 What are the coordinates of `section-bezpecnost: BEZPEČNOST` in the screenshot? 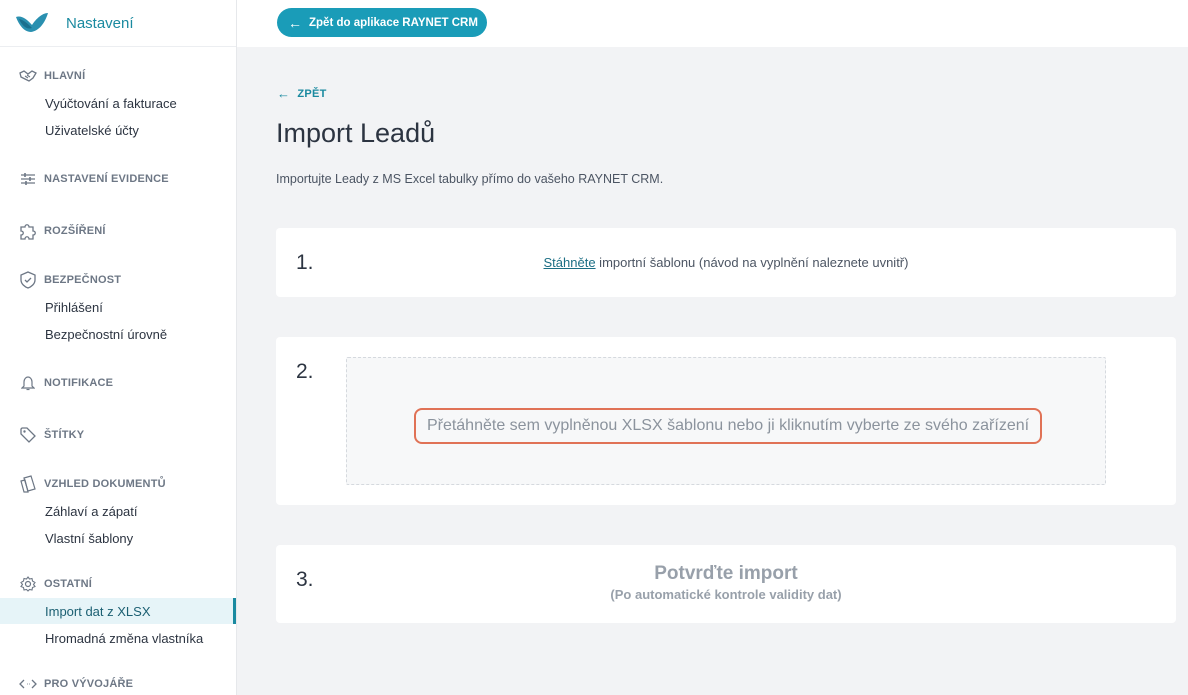 It's located at (60, 280).